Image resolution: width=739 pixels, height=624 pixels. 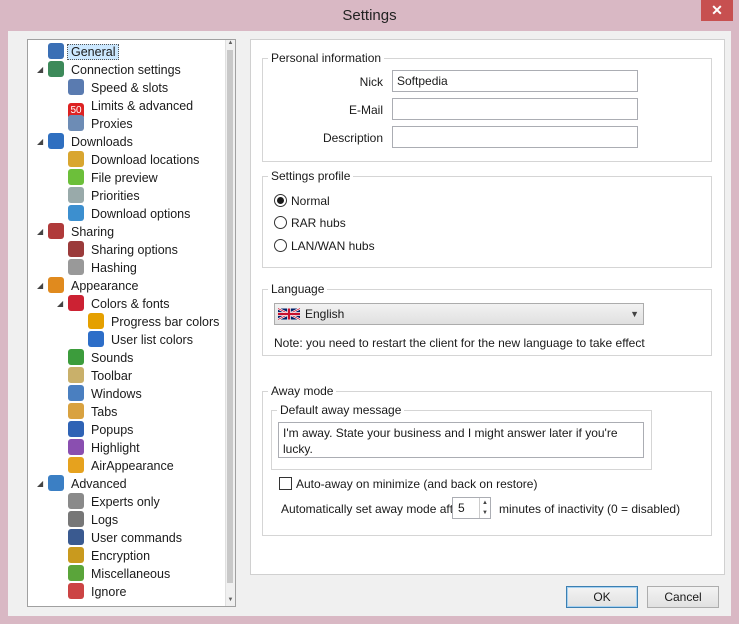 I want to click on database-icon, so click(x=76, y=267).